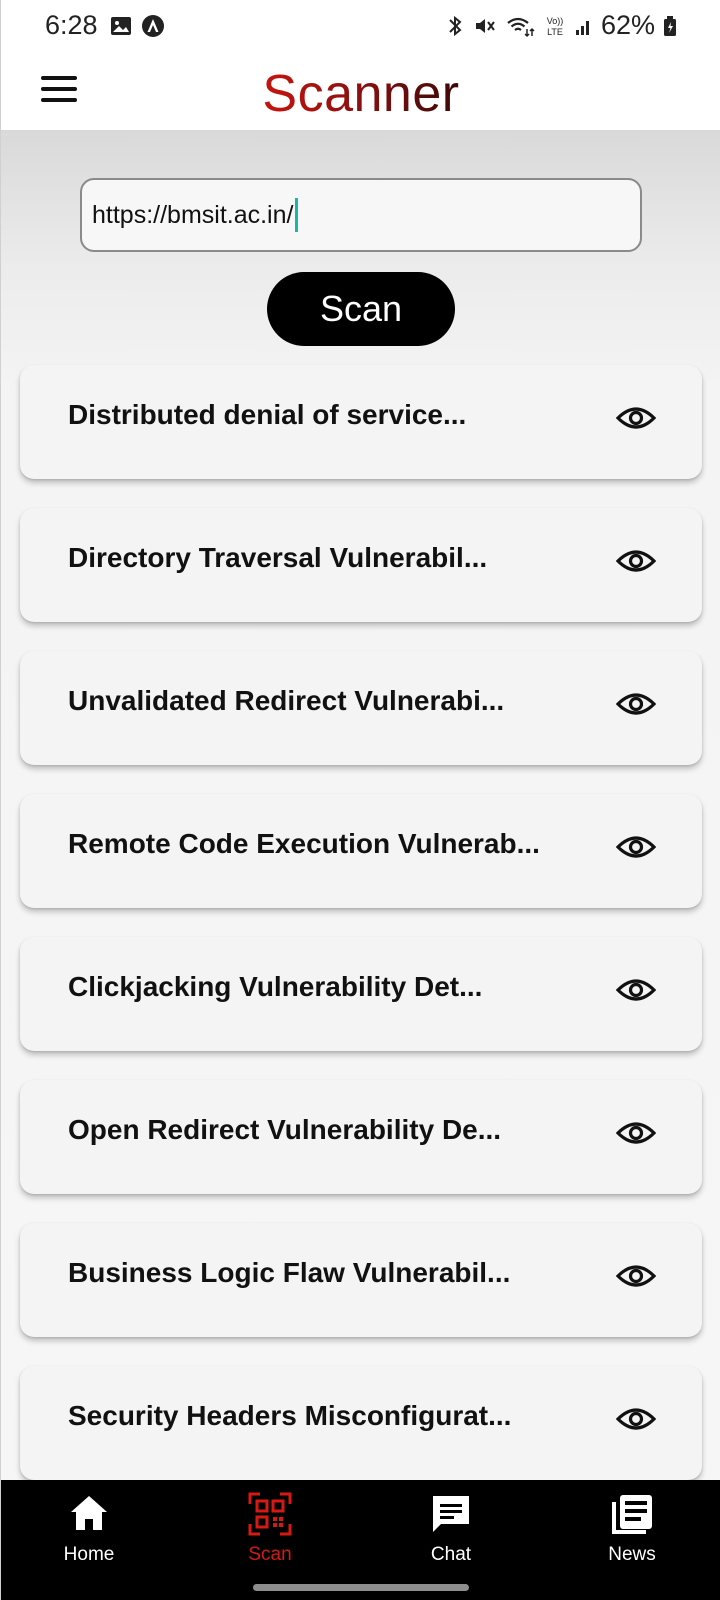 Image resolution: width=720 pixels, height=1600 pixels. Describe the element at coordinates (555, 21) in the screenshot. I see `svg-text: Vo))` at that location.